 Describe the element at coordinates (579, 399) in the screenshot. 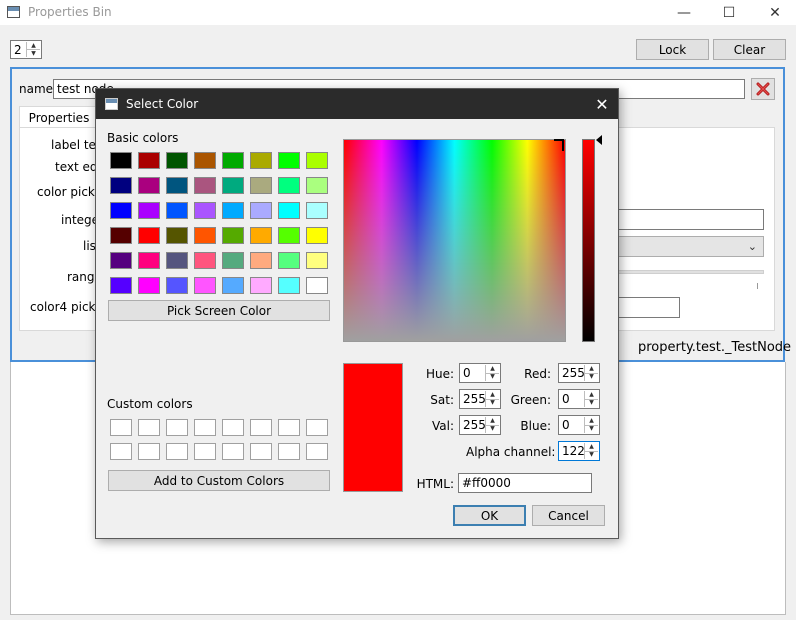

I see `green-spinbox: 0 ▲ ▼` at that location.